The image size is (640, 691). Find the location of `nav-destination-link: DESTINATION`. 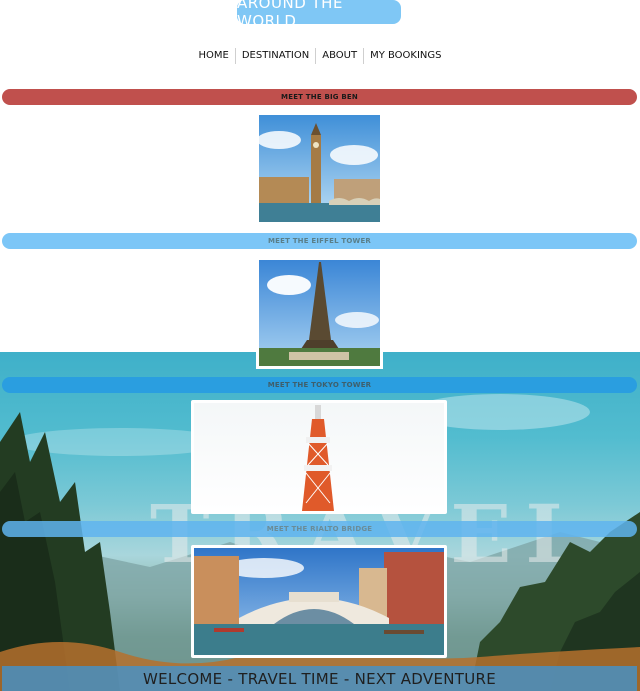

nav-destination-link: DESTINATION is located at coordinates (274, 56).